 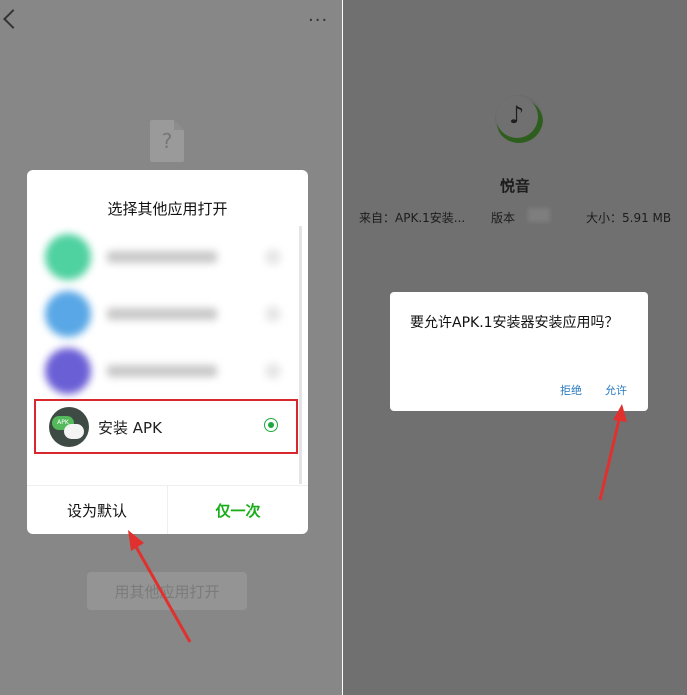 What do you see at coordinates (517, 115) in the screenshot?
I see `music-note-icon: ♪` at bounding box center [517, 115].